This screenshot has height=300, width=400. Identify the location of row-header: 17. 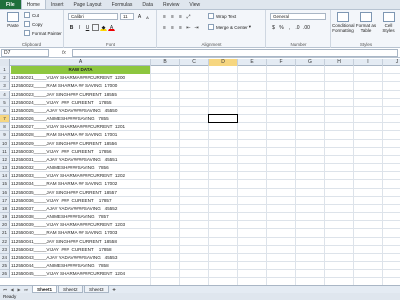
(5, 200).